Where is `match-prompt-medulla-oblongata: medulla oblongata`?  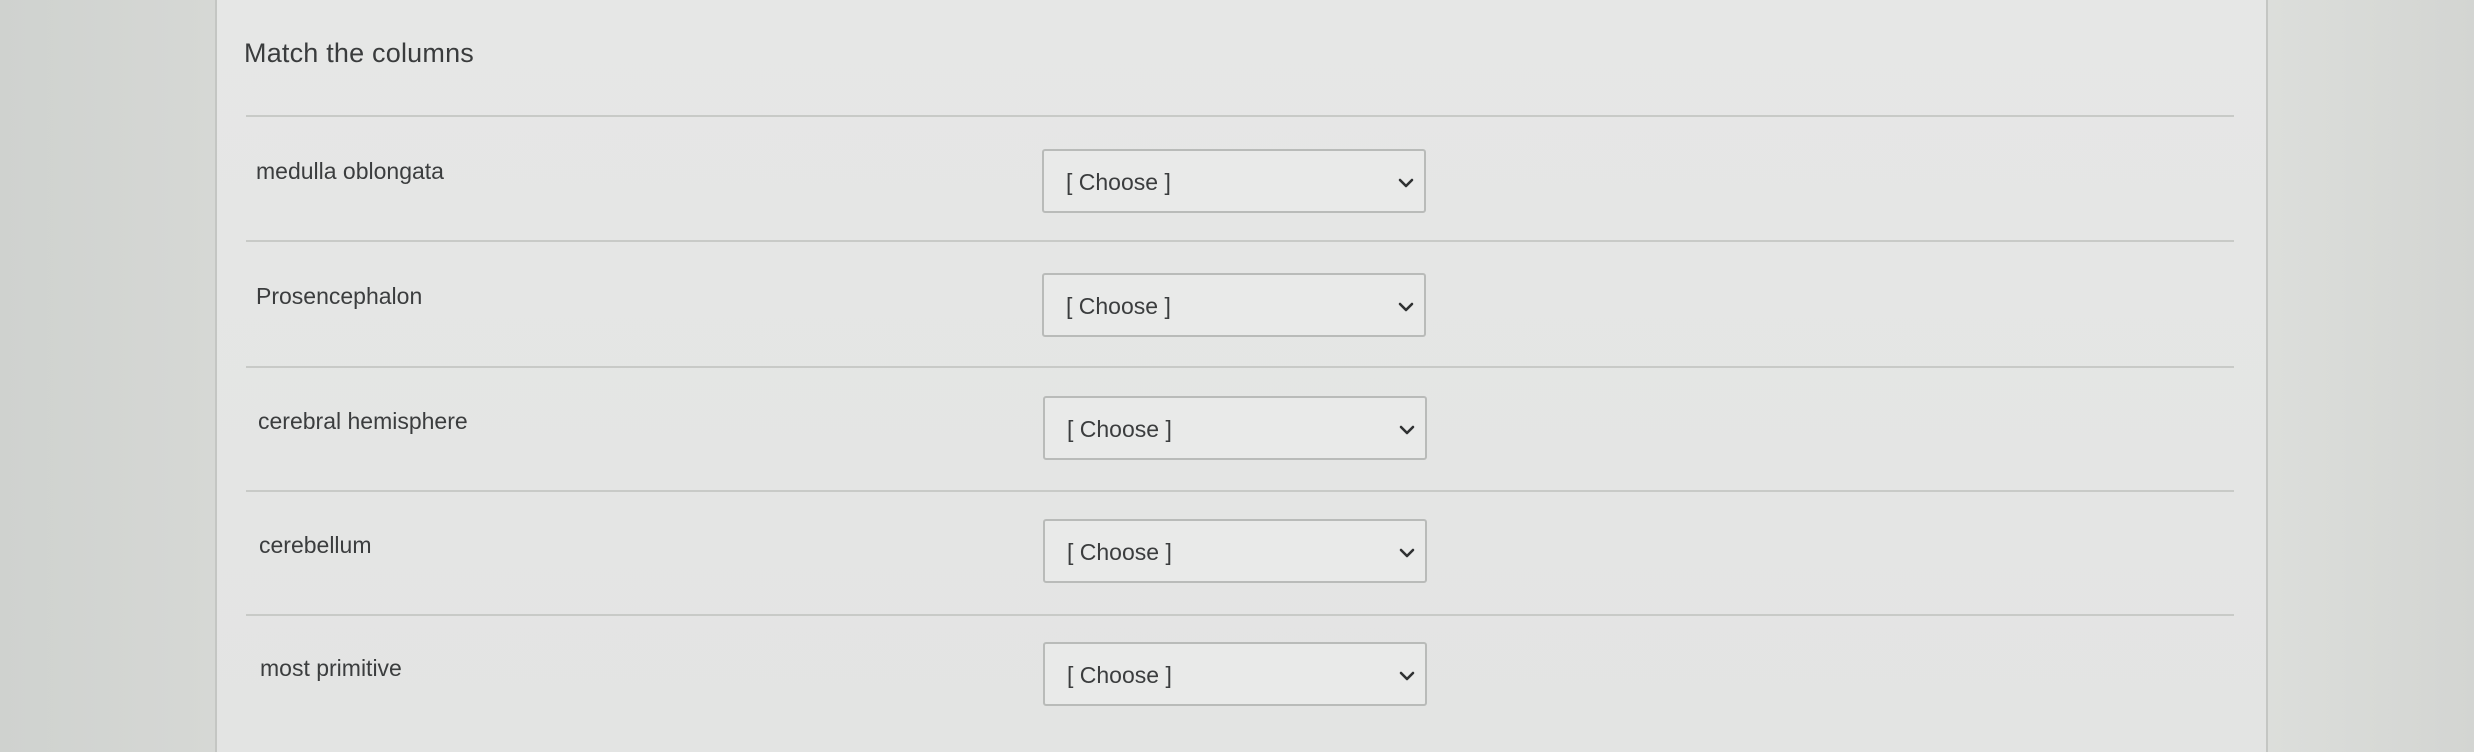 match-prompt-medulla-oblongata: medulla oblongata is located at coordinates (350, 171).